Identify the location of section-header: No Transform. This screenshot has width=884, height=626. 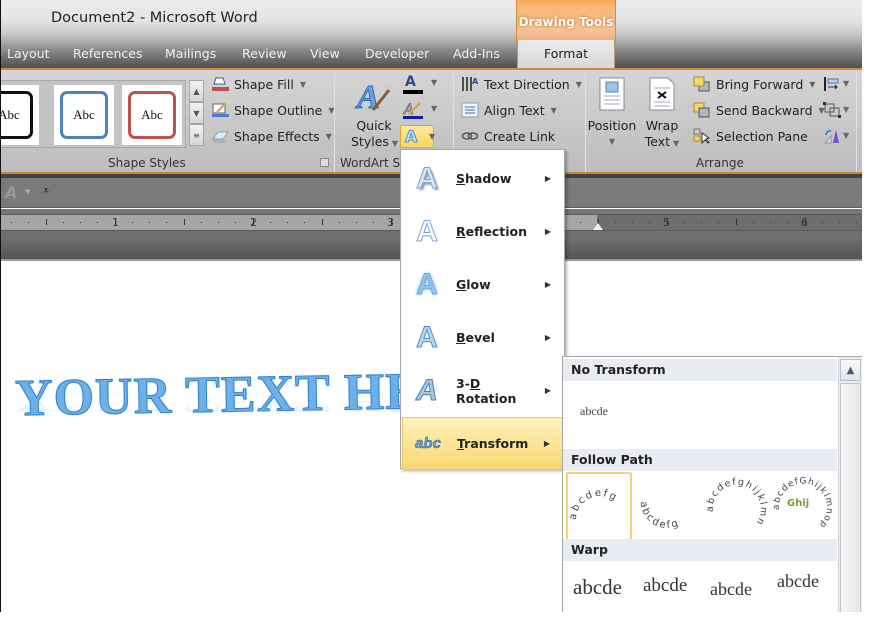
(700, 370).